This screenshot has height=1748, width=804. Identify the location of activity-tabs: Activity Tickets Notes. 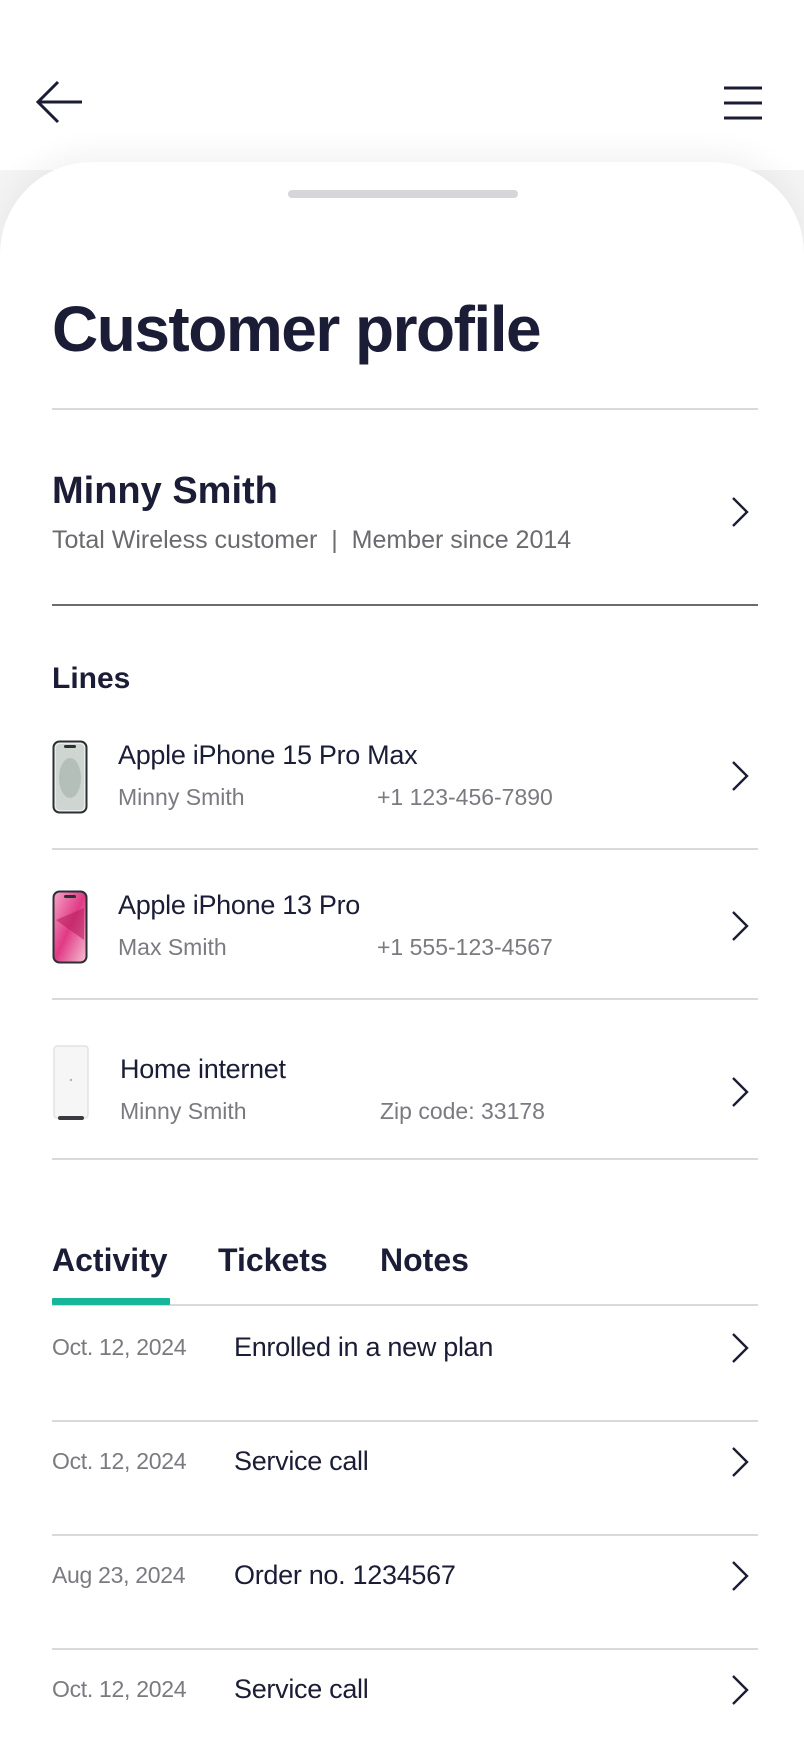
(405, 1277).